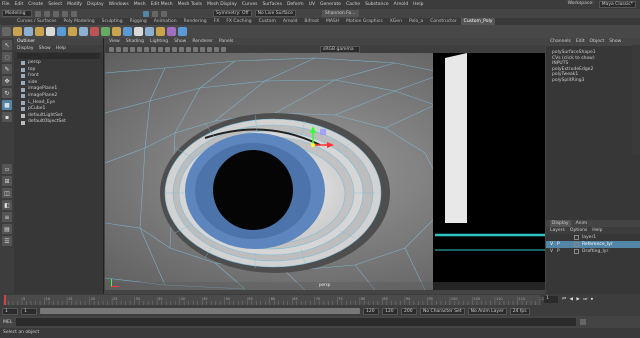  Describe the element at coordinates (7, 217) in the screenshot. I see `layout-outliner-icon: ≡` at that location.